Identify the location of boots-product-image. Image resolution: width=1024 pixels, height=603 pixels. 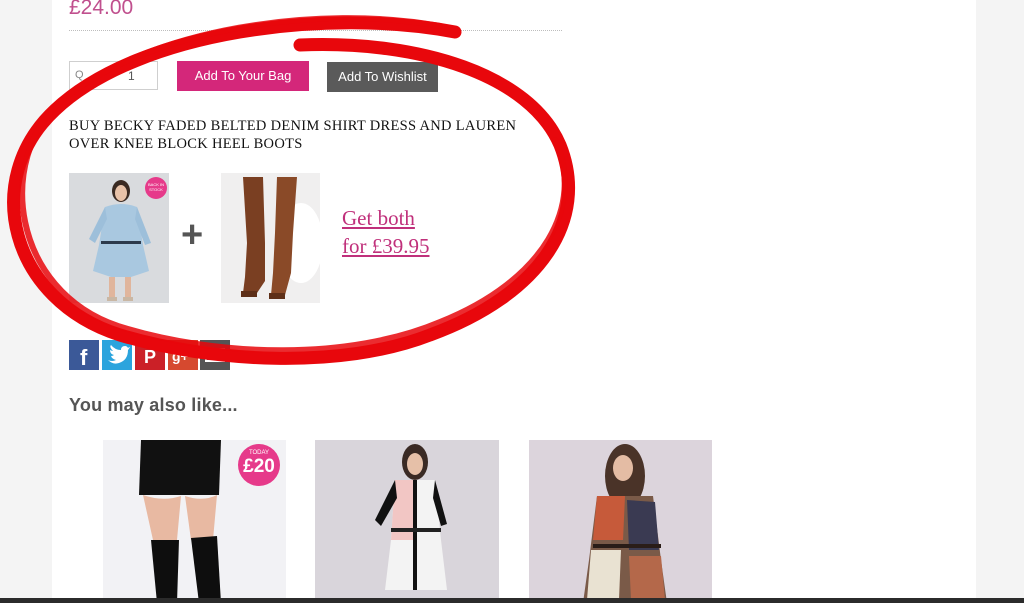
(270, 238).